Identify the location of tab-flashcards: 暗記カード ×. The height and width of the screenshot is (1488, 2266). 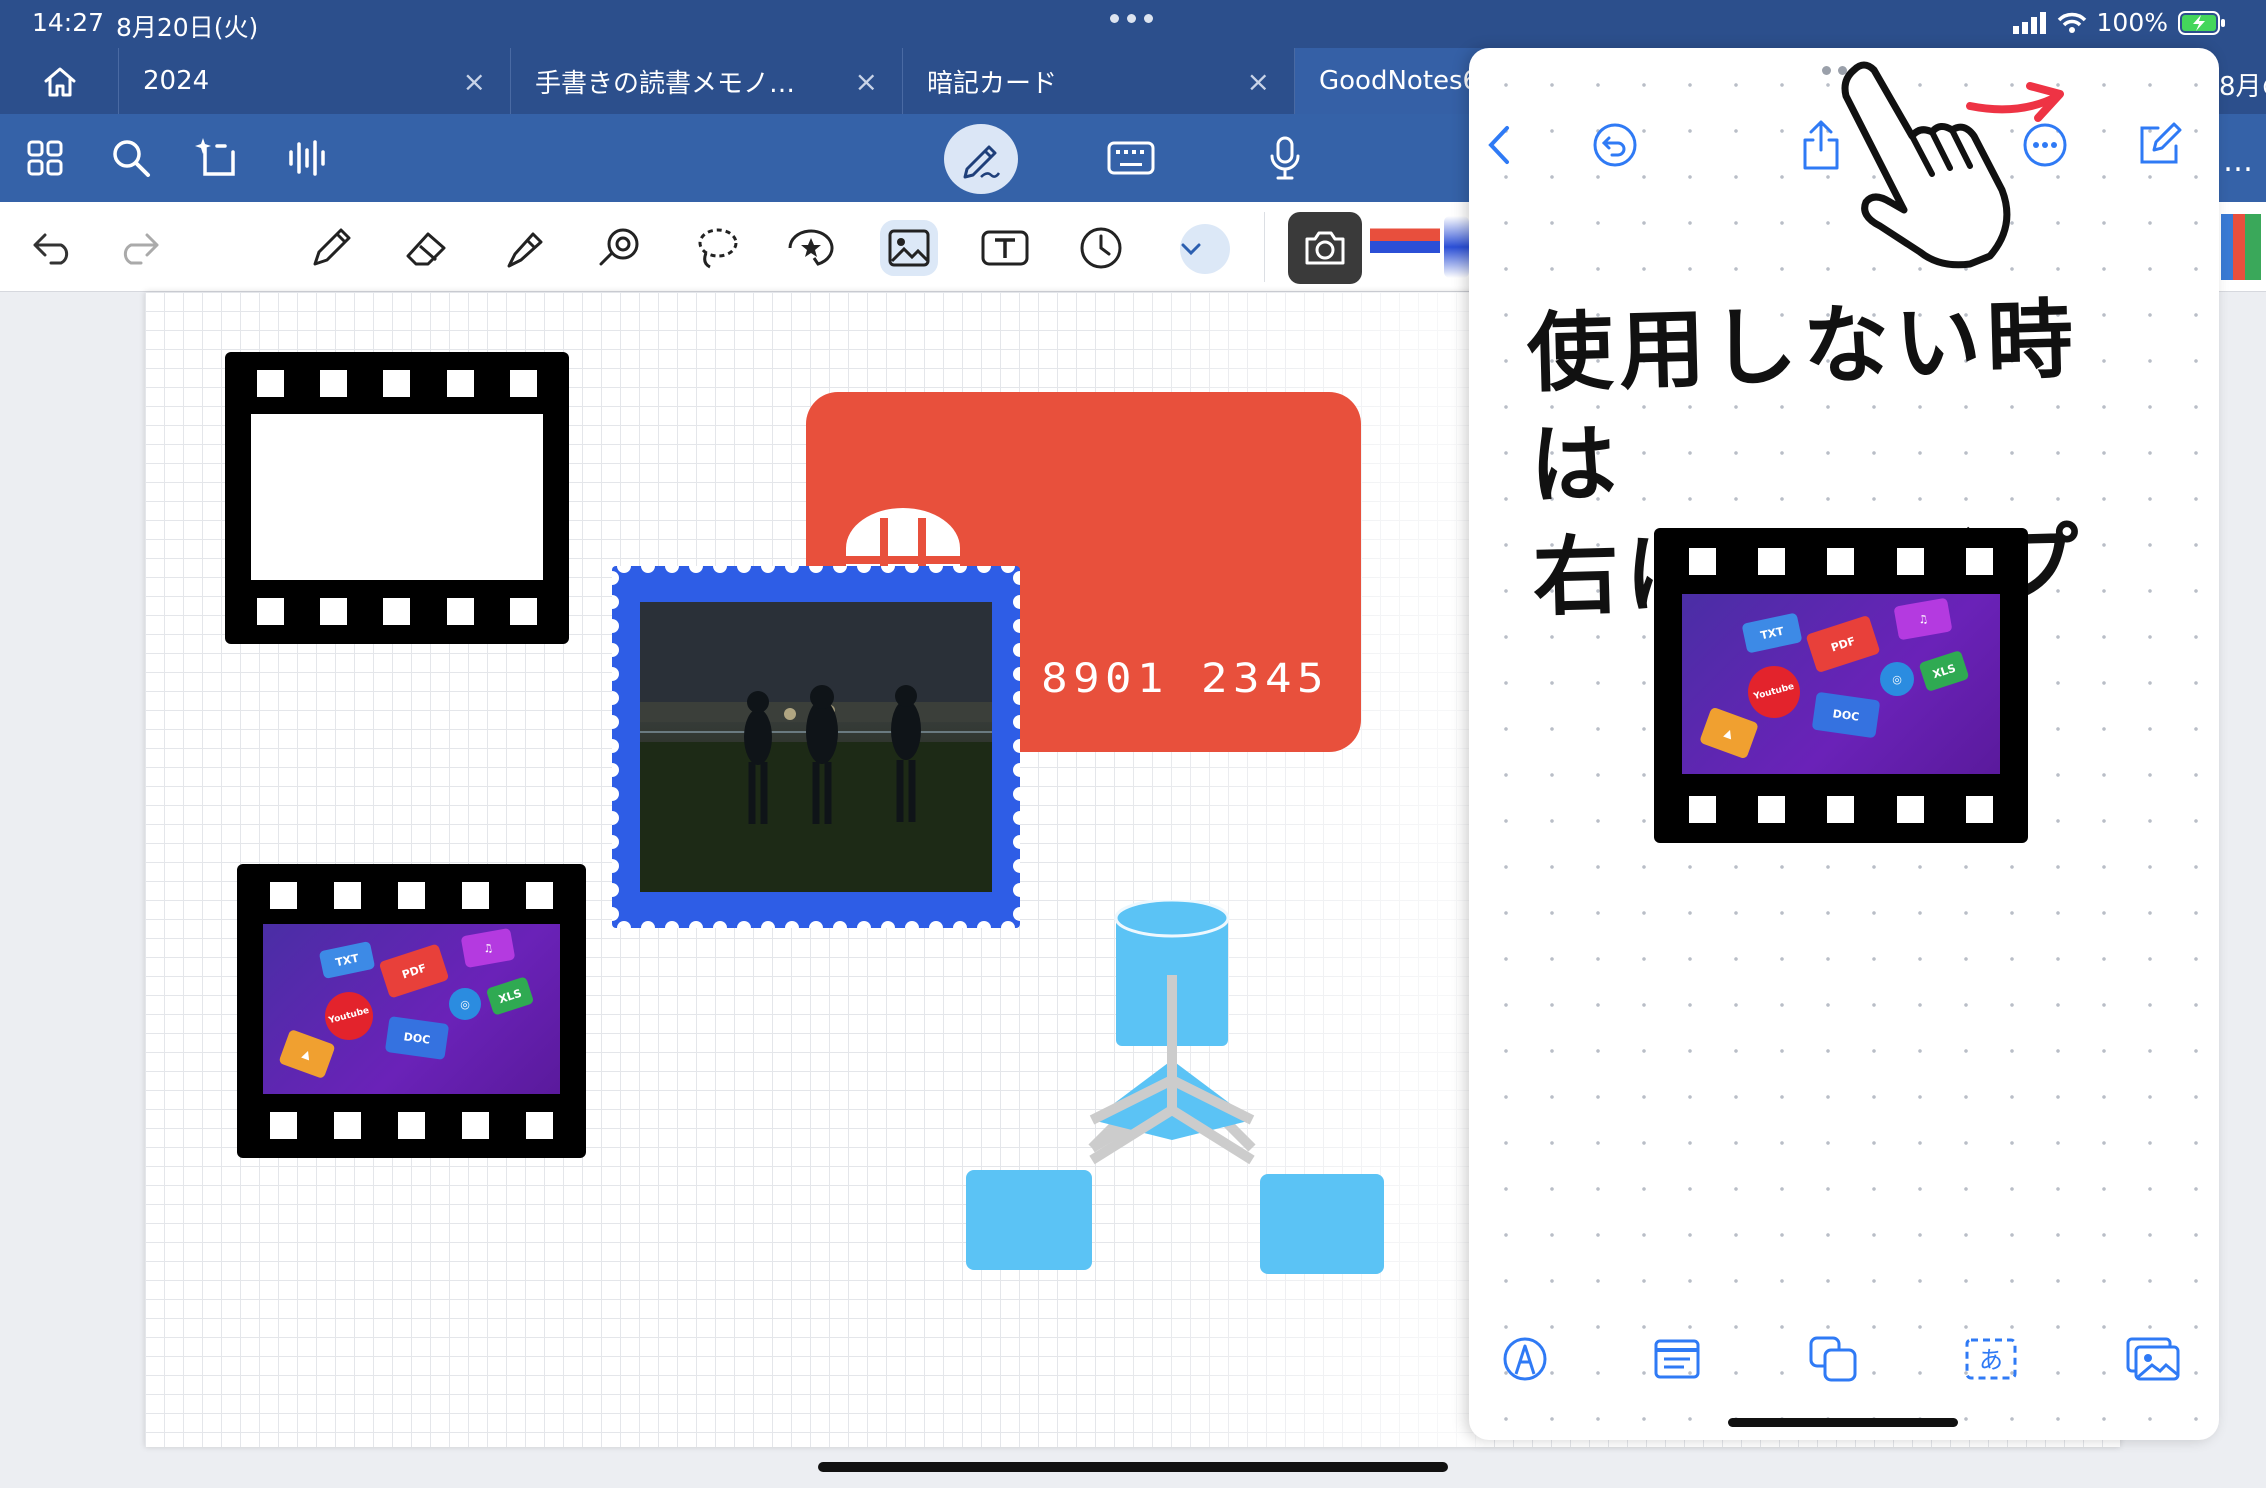
(1098, 81).